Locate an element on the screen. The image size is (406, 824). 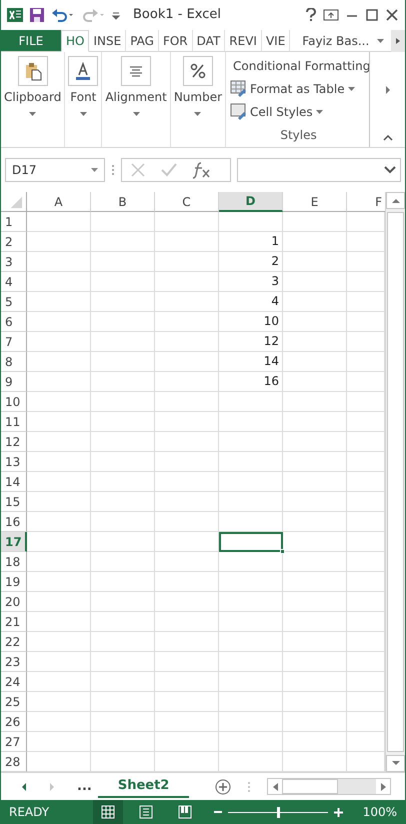
row-header: 28 is located at coordinates (14, 762).